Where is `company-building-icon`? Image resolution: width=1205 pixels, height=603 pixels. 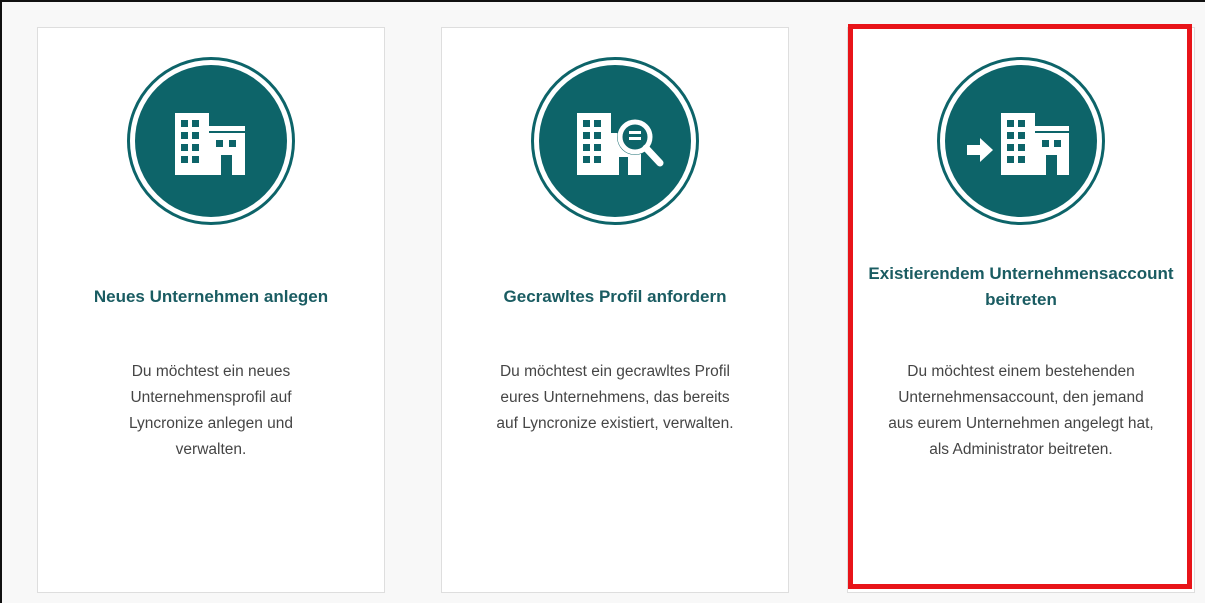 company-building-icon is located at coordinates (211, 141).